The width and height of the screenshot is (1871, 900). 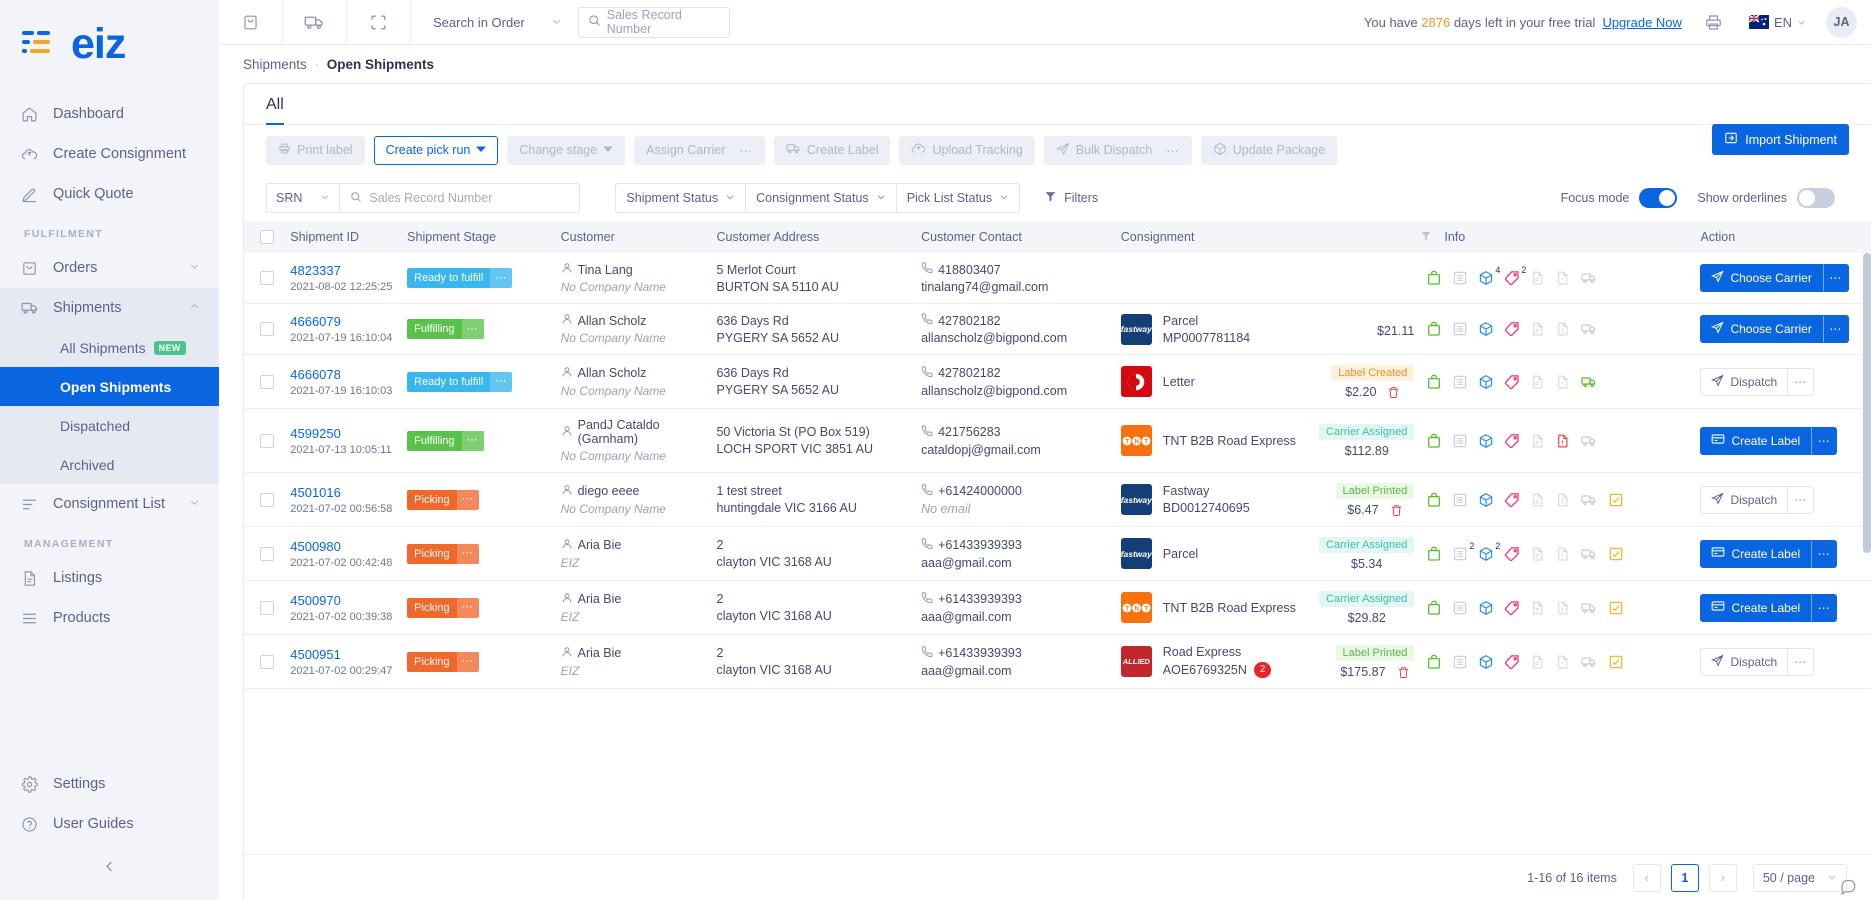 I want to click on search-scope-selector: Search in Order, so click(x=494, y=22).